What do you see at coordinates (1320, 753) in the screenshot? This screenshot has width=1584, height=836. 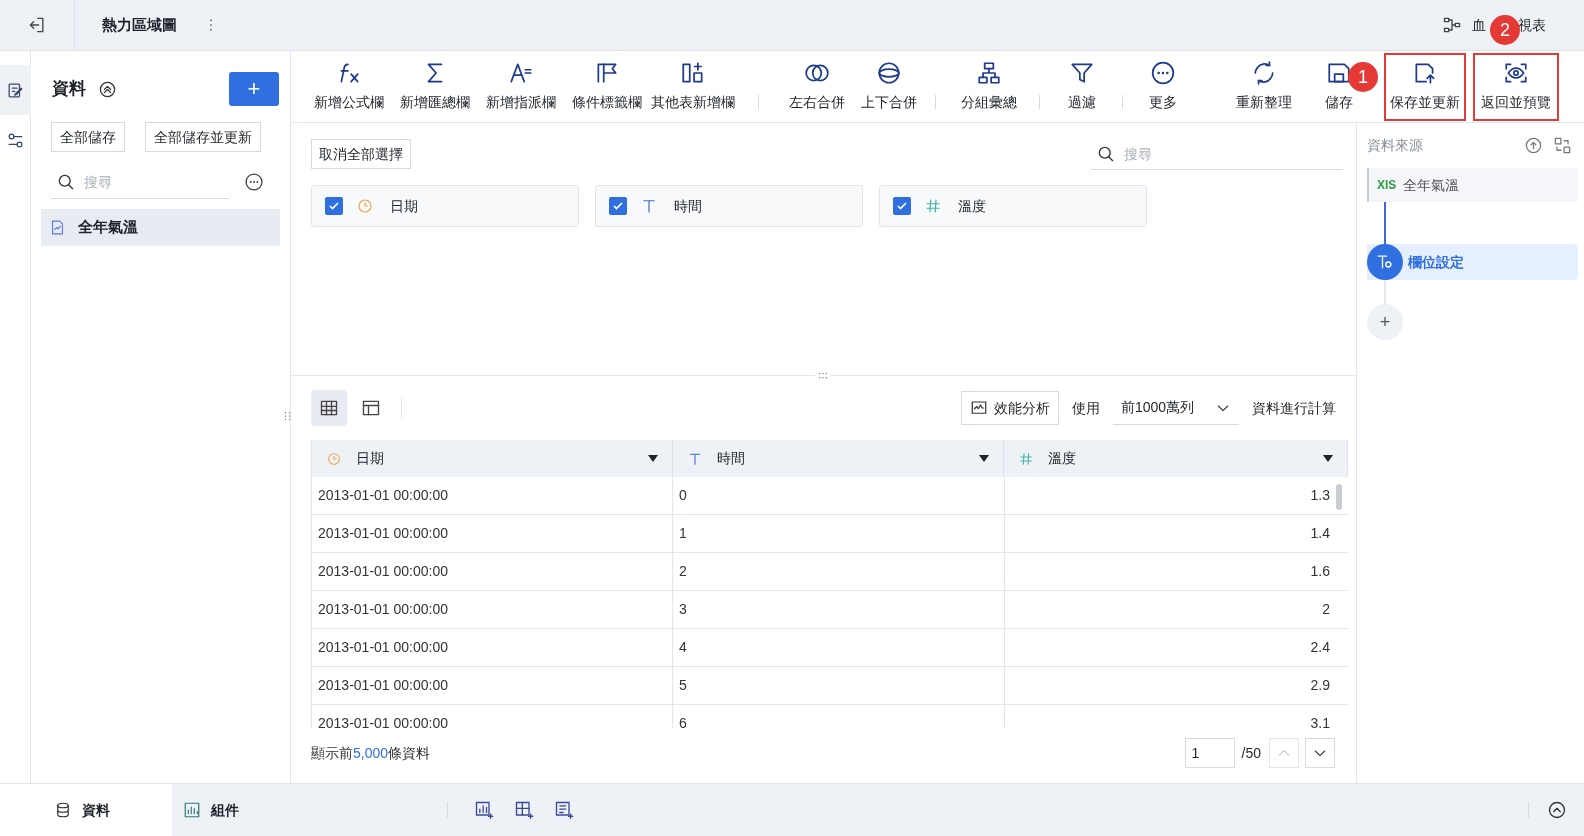 I see `page-down-button` at bounding box center [1320, 753].